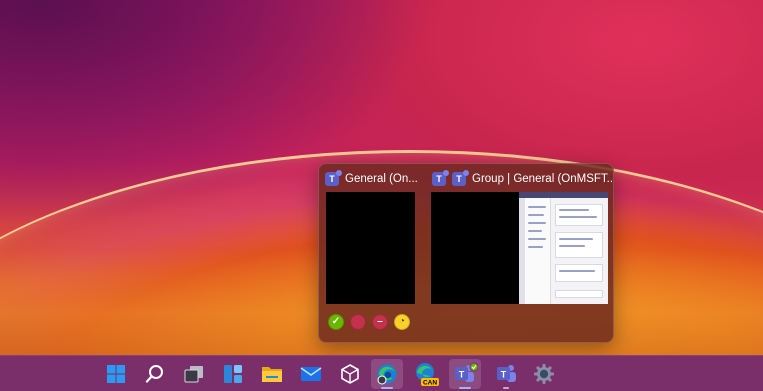  I want to click on widgets-icon, so click(233, 374).